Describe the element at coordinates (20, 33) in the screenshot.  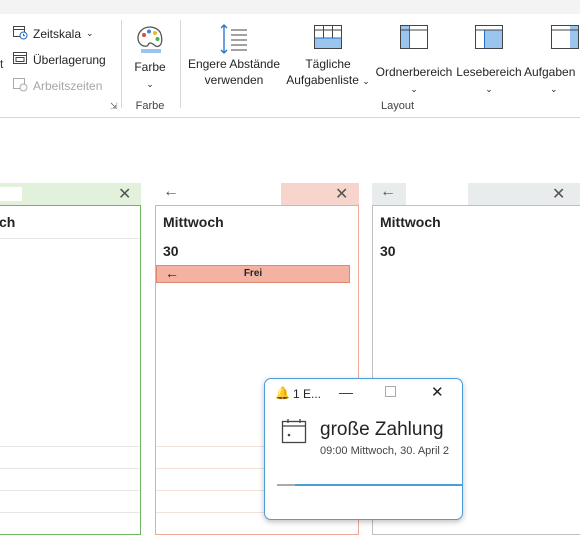
I see `timescale-icon` at that location.